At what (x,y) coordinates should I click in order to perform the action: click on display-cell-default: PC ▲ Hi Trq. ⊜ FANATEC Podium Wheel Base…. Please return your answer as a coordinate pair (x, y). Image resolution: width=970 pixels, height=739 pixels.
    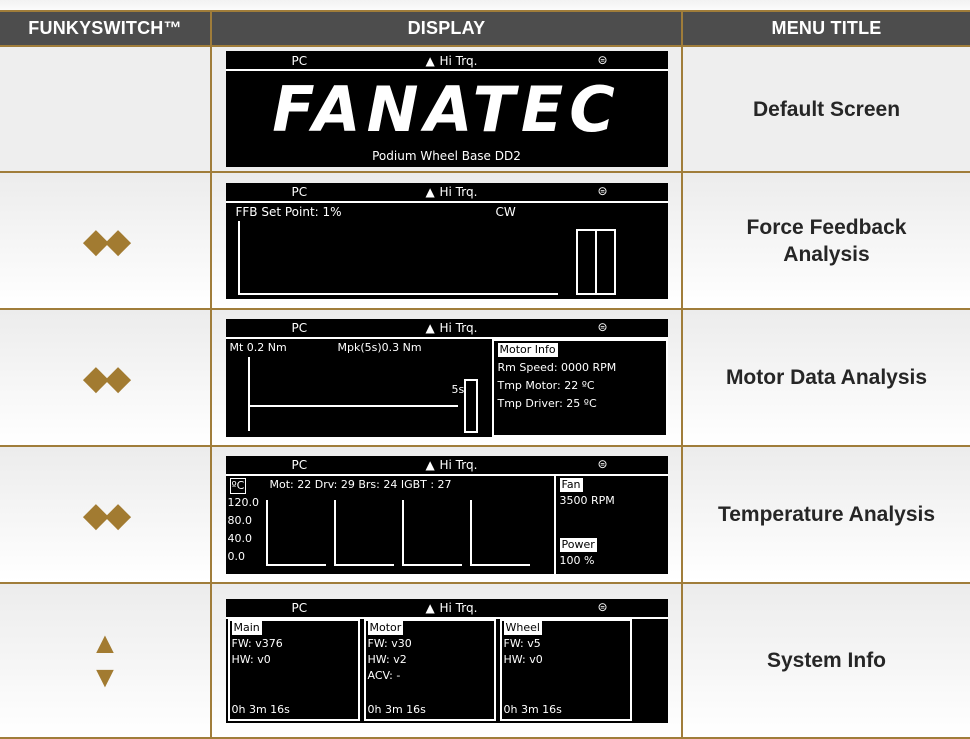
    Looking at the image, I should click on (447, 110).